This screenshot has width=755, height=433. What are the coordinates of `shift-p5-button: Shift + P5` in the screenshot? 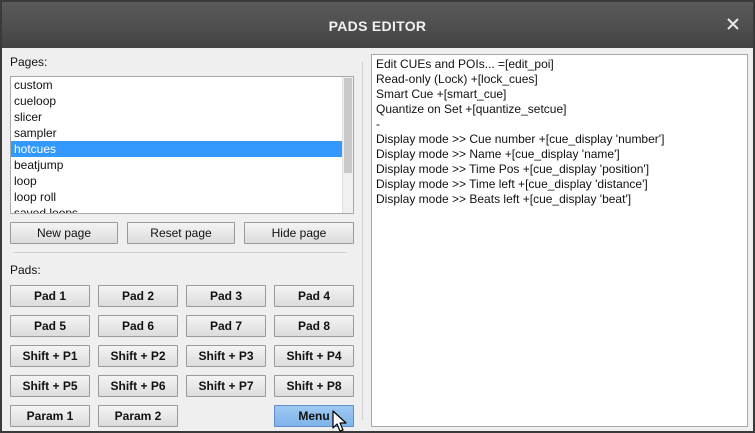 It's located at (50, 386).